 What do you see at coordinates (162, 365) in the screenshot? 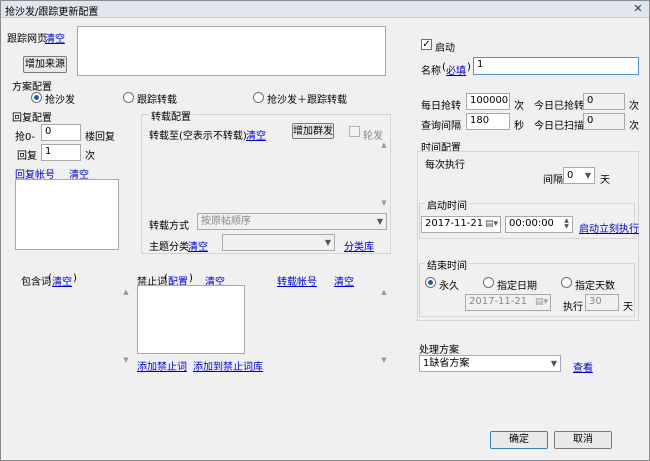
I see `add-ban-word-link: 添加禁止词` at bounding box center [162, 365].